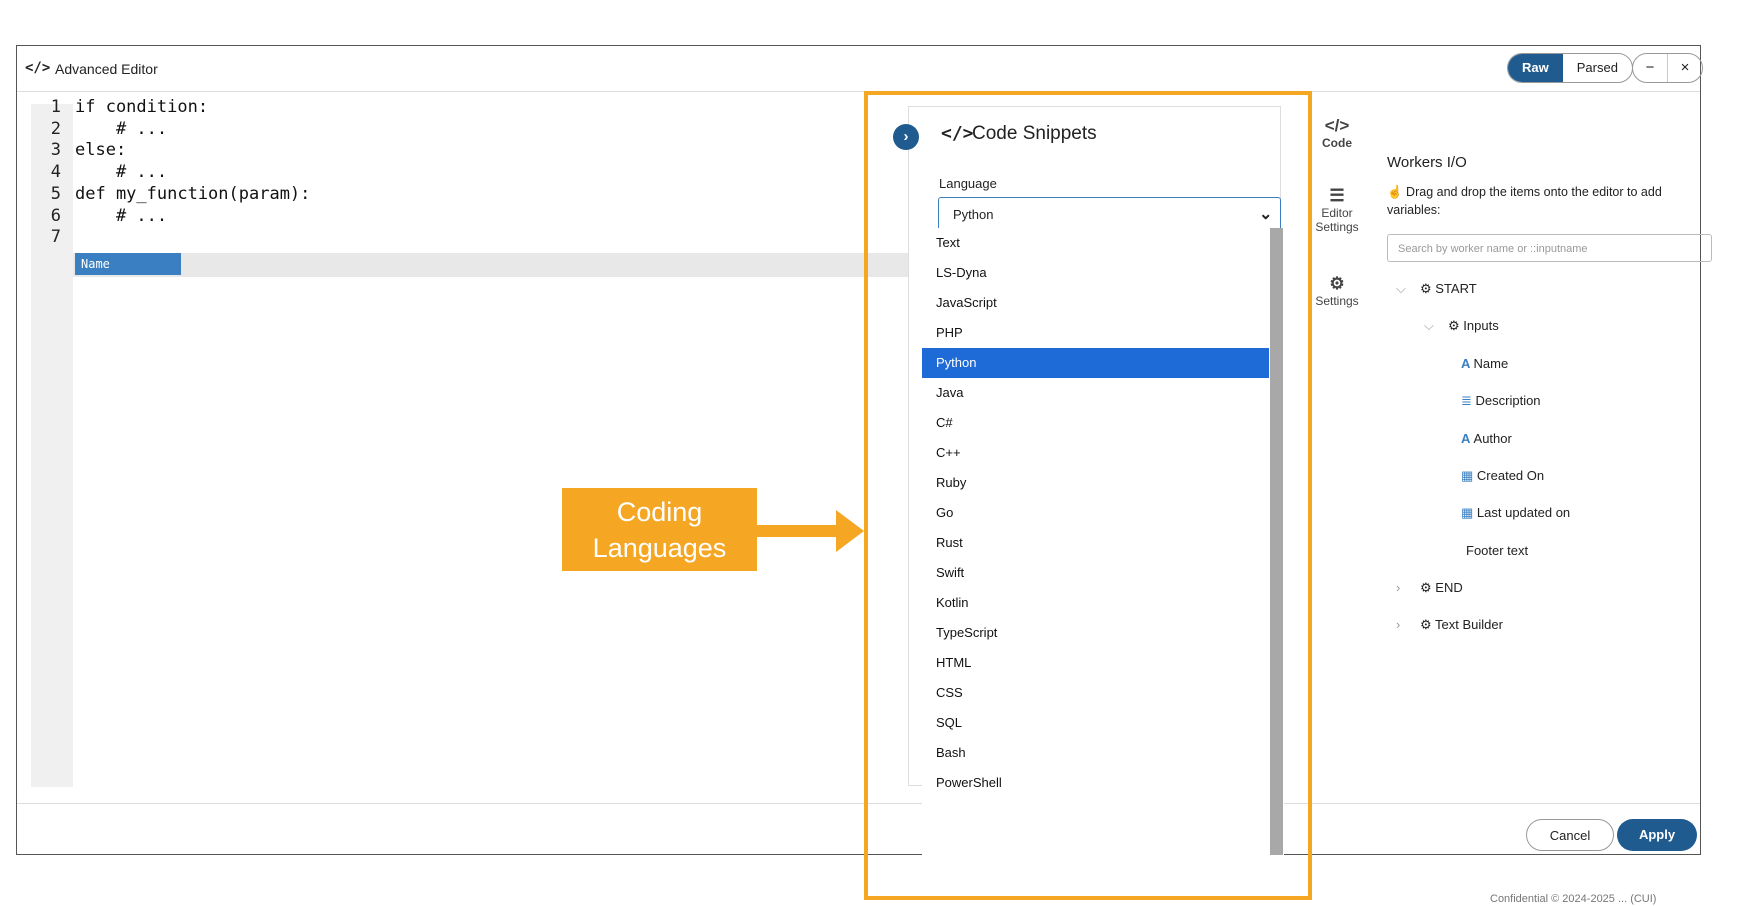  I want to click on language-option: LS-Dyna, so click(1095, 273).